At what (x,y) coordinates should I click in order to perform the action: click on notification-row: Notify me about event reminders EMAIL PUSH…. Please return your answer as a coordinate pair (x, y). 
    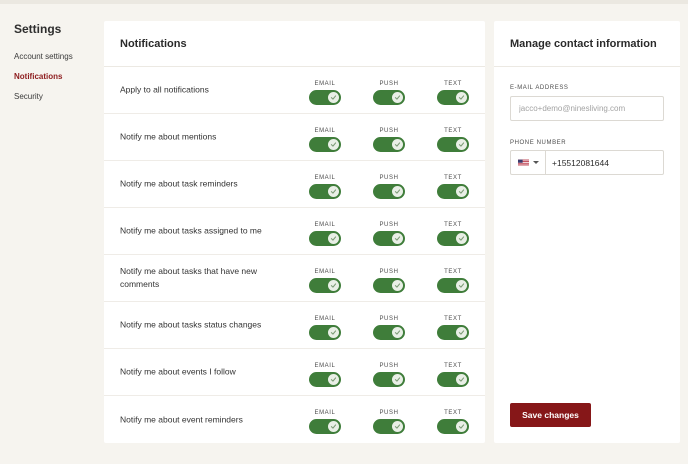
    Looking at the image, I should click on (294, 419).